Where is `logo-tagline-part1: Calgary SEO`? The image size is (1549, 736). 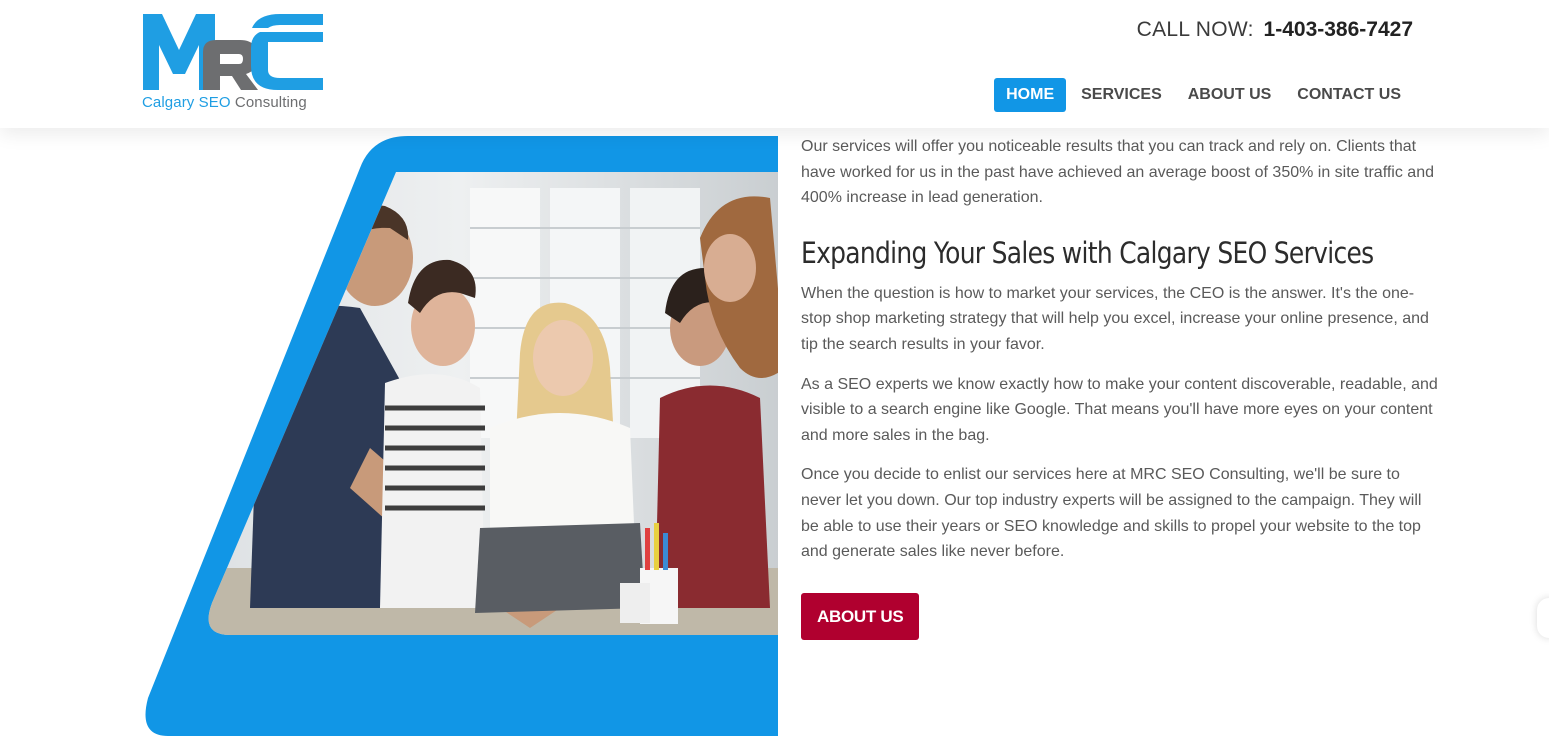 logo-tagline-part1: Calgary SEO is located at coordinates (186, 102).